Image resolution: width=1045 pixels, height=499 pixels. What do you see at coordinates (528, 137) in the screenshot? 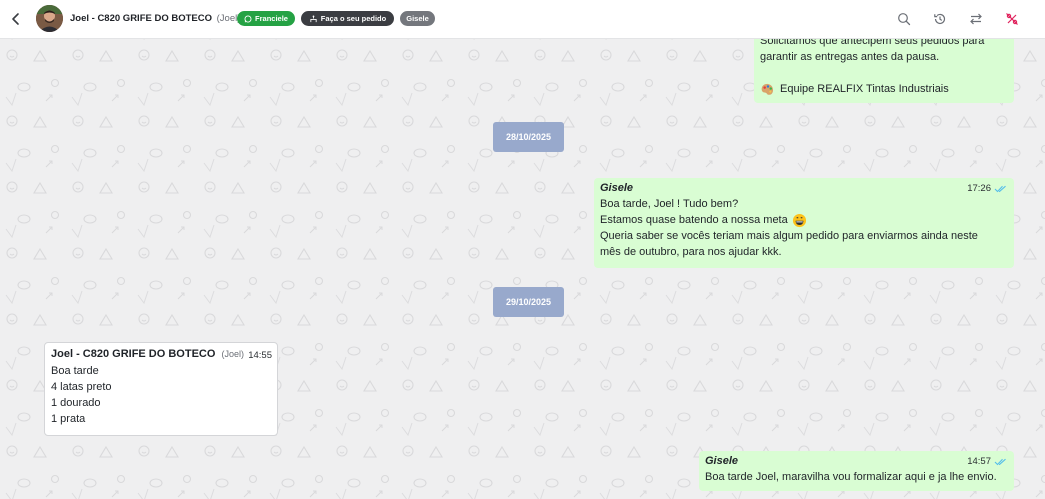
I see `date-separator: 28/10/2025` at bounding box center [528, 137].